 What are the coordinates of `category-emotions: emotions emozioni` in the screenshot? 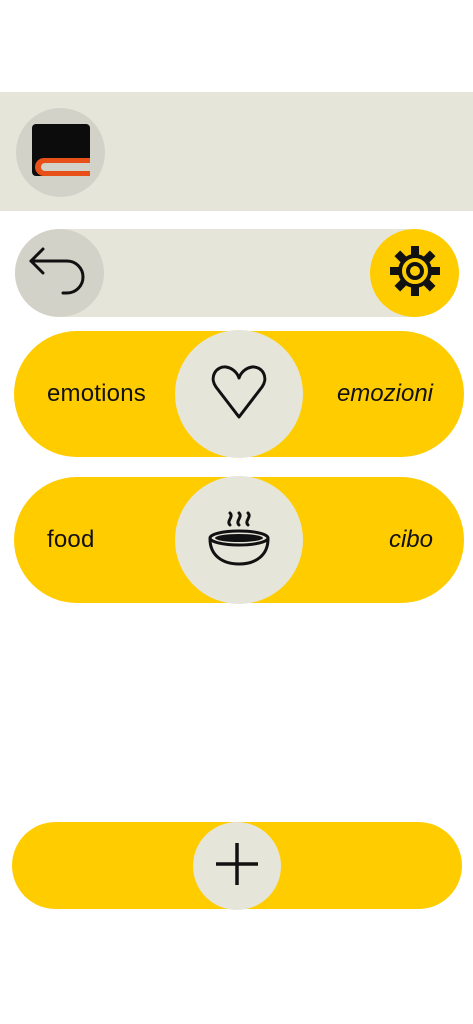 It's located at (239, 394).